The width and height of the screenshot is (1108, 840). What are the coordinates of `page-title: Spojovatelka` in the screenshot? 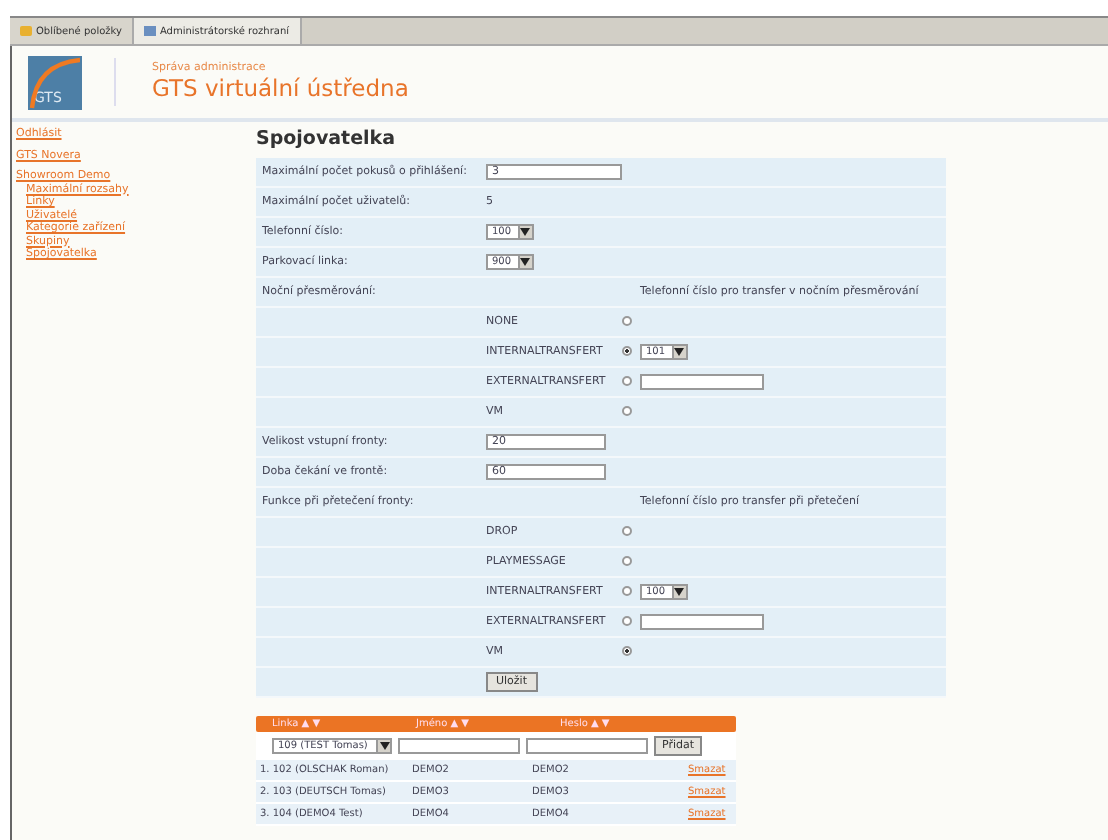 It's located at (327, 139).